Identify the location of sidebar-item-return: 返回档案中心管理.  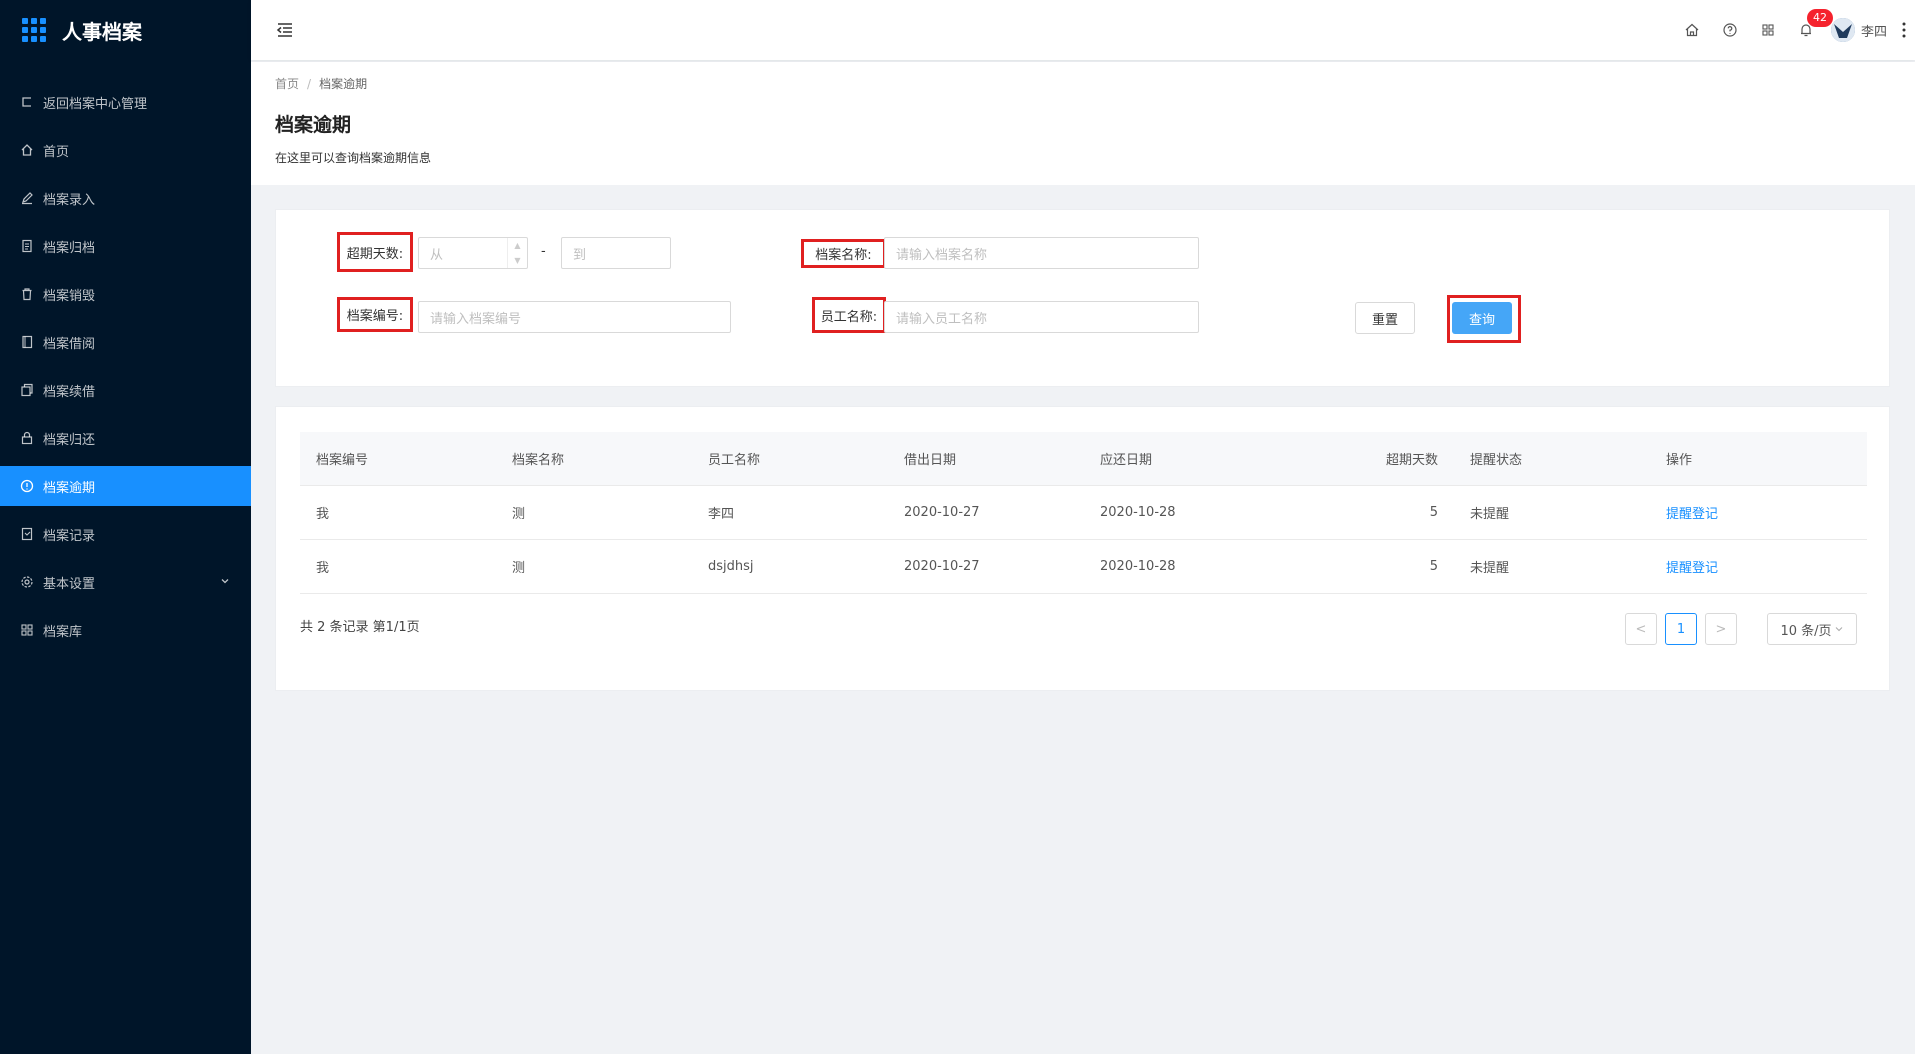
(125, 102).